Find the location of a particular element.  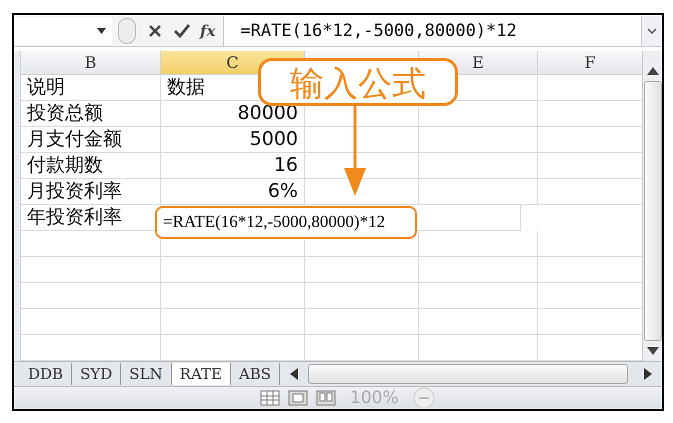

page-break-icon is located at coordinates (326, 398).